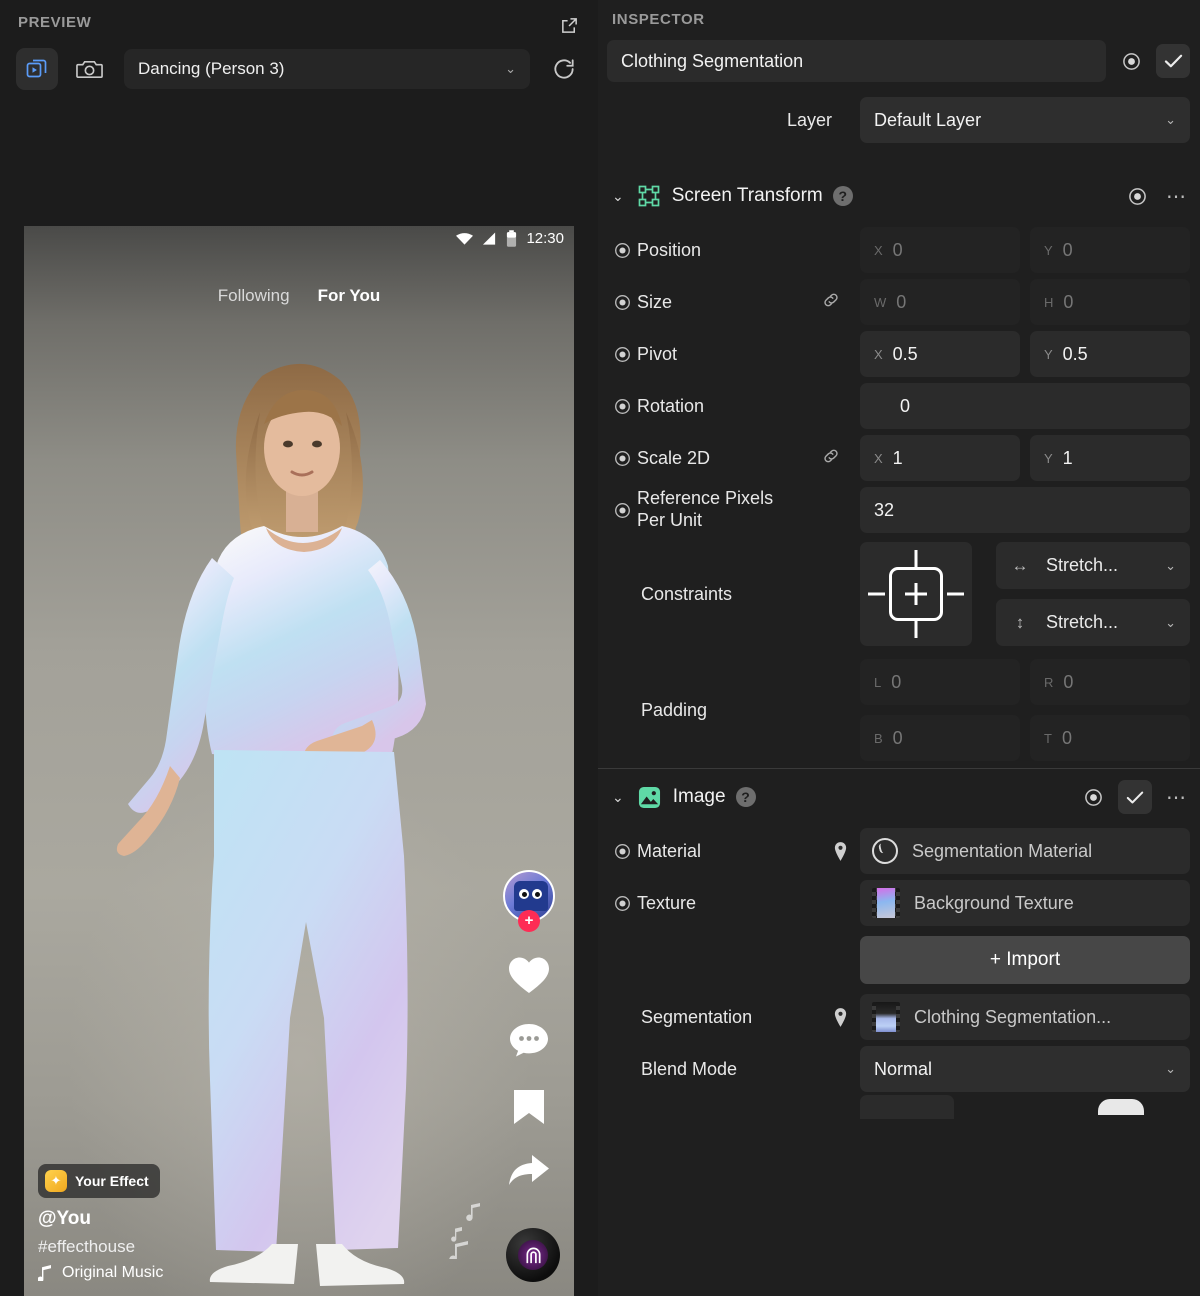  I want to click on texture-picker: Background Texture, so click(1025, 903).